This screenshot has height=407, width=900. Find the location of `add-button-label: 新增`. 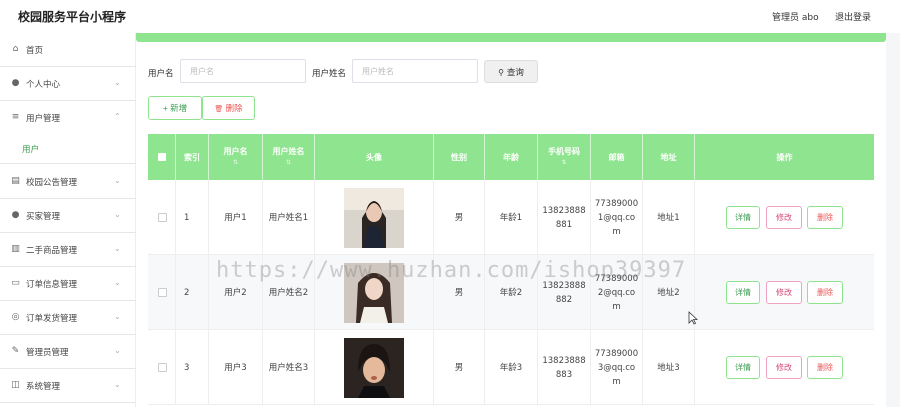

add-button-label: 新增 is located at coordinates (179, 108).